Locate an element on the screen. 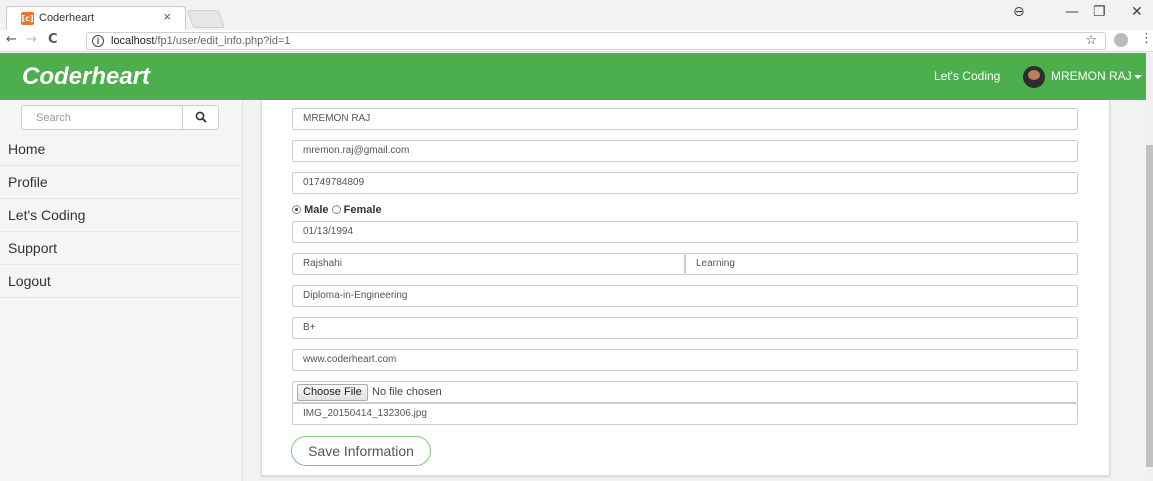 This screenshot has width=1153, height=481. sidebar-item-support: Support is located at coordinates (121, 248).